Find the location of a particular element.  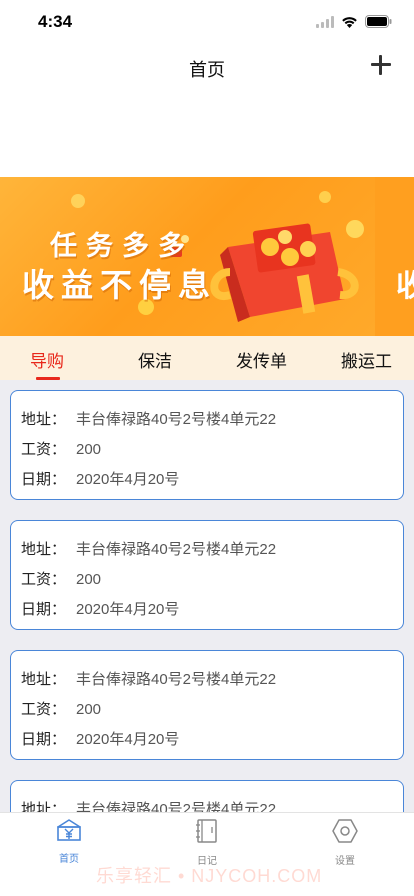

banner-next-slide: 收 is located at coordinates (394, 256).